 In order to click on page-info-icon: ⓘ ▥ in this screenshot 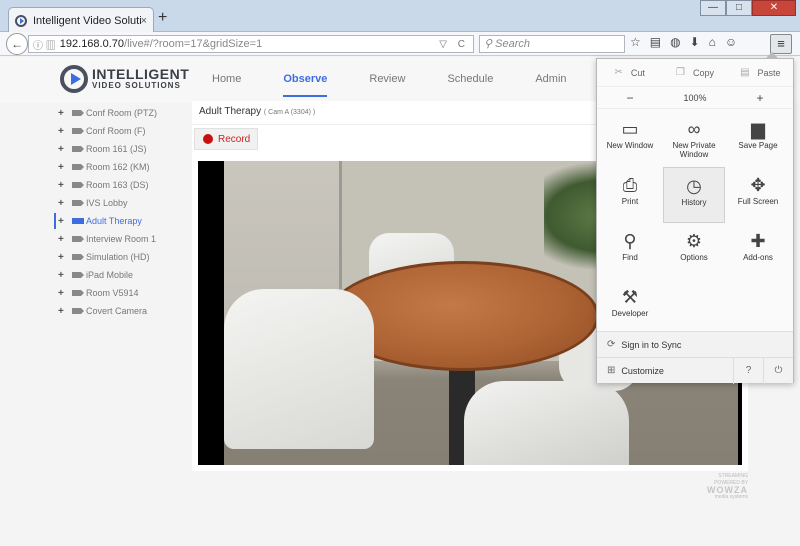, I will do `click(44, 44)`.